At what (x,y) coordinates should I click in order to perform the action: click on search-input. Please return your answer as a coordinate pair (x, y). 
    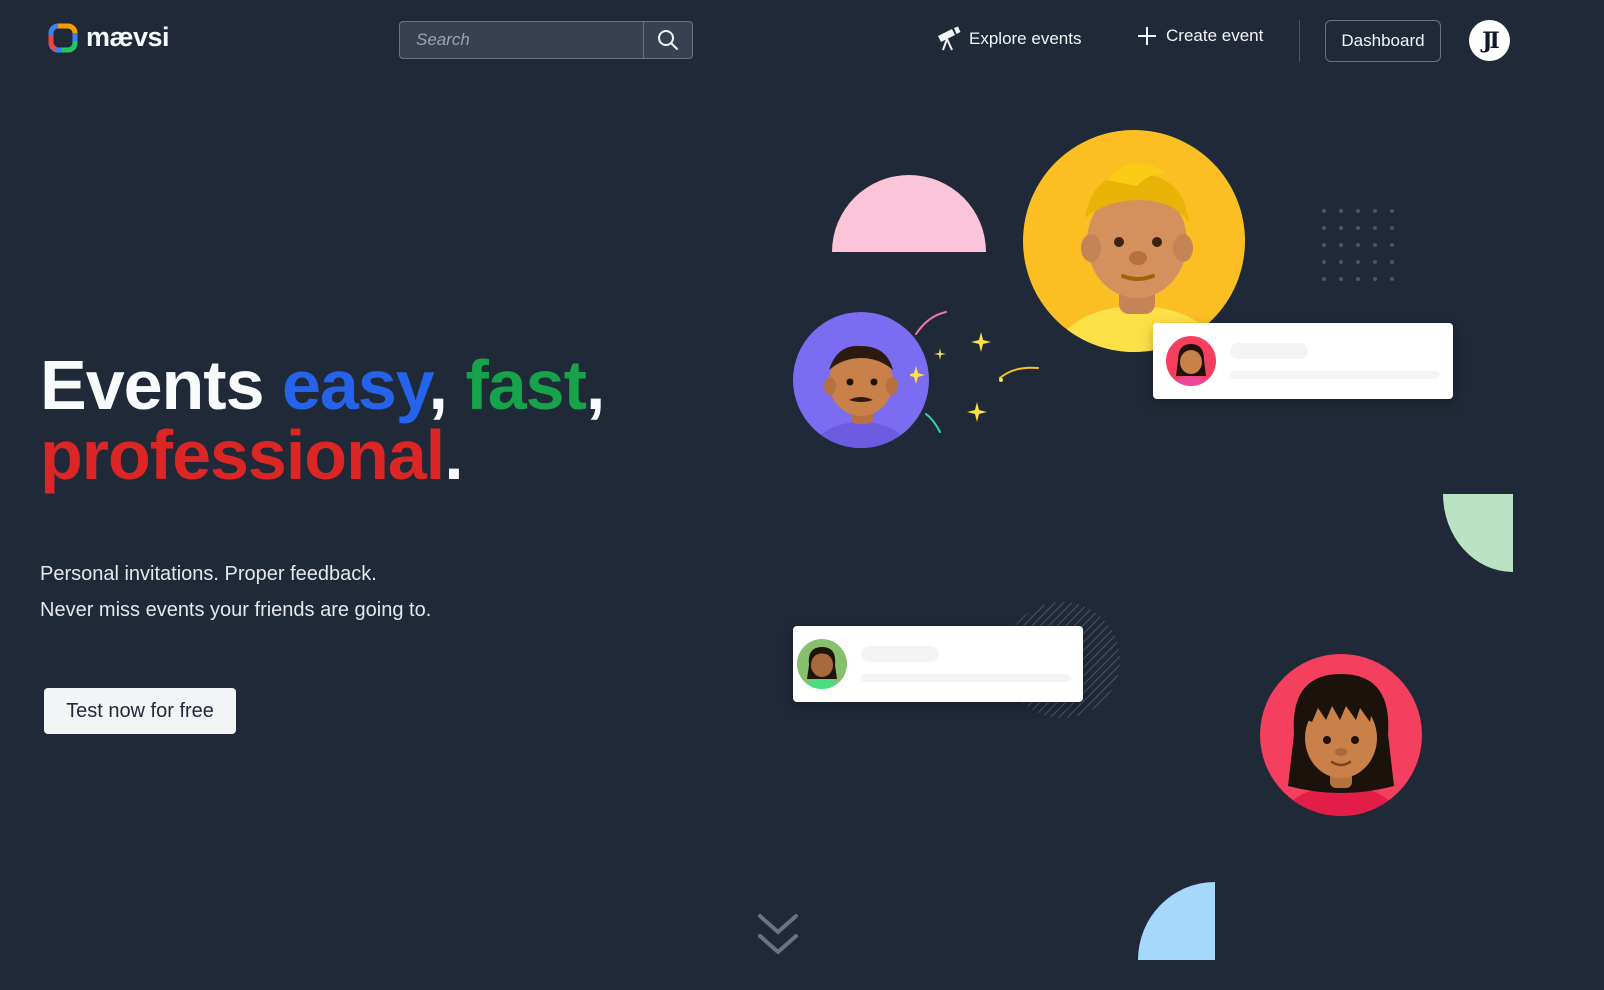
    Looking at the image, I should click on (521, 40).